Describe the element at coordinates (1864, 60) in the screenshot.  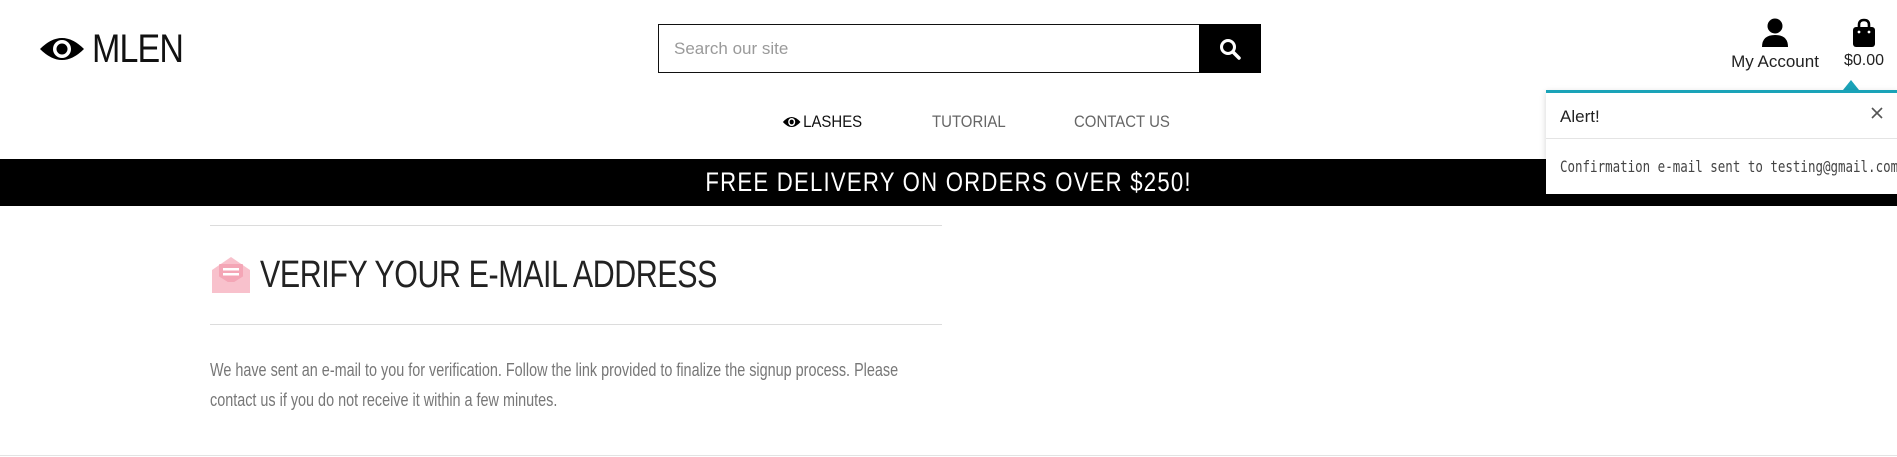
I see `cart-total: $0.00` at that location.